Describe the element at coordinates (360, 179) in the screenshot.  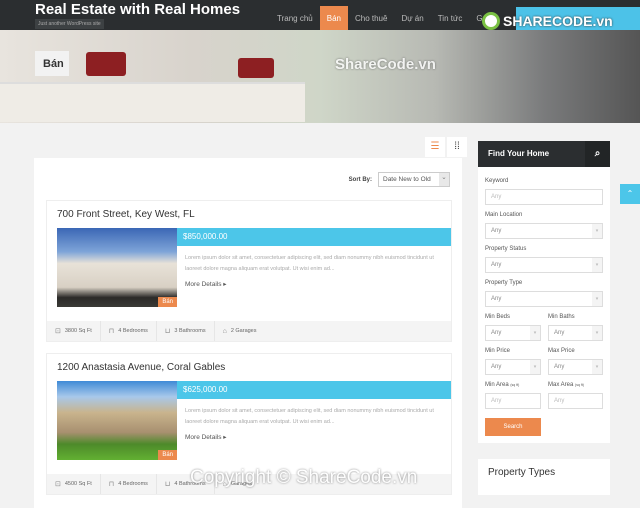
I see `sort-label: Sort By:` at that location.